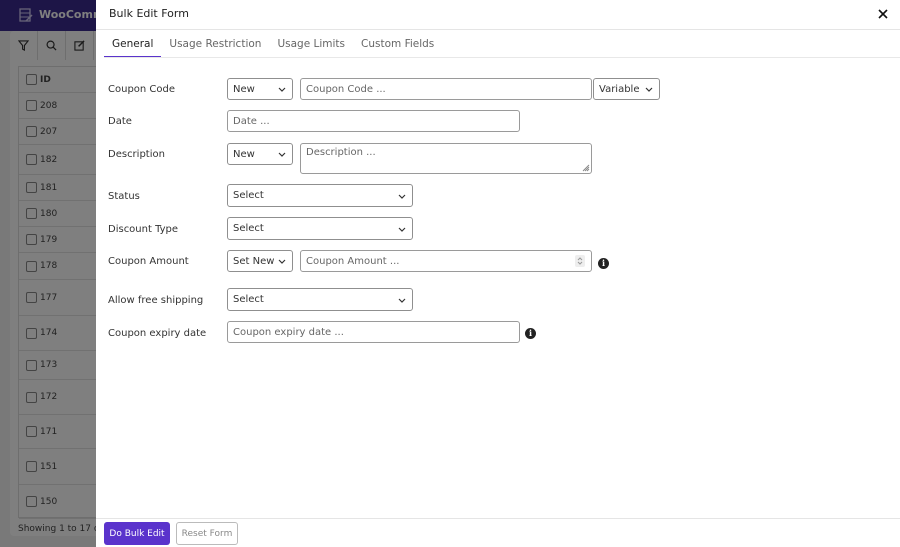 The width and height of the screenshot is (900, 547). Describe the element at coordinates (320, 228) in the screenshot. I see `discount-type-select: Select` at that location.